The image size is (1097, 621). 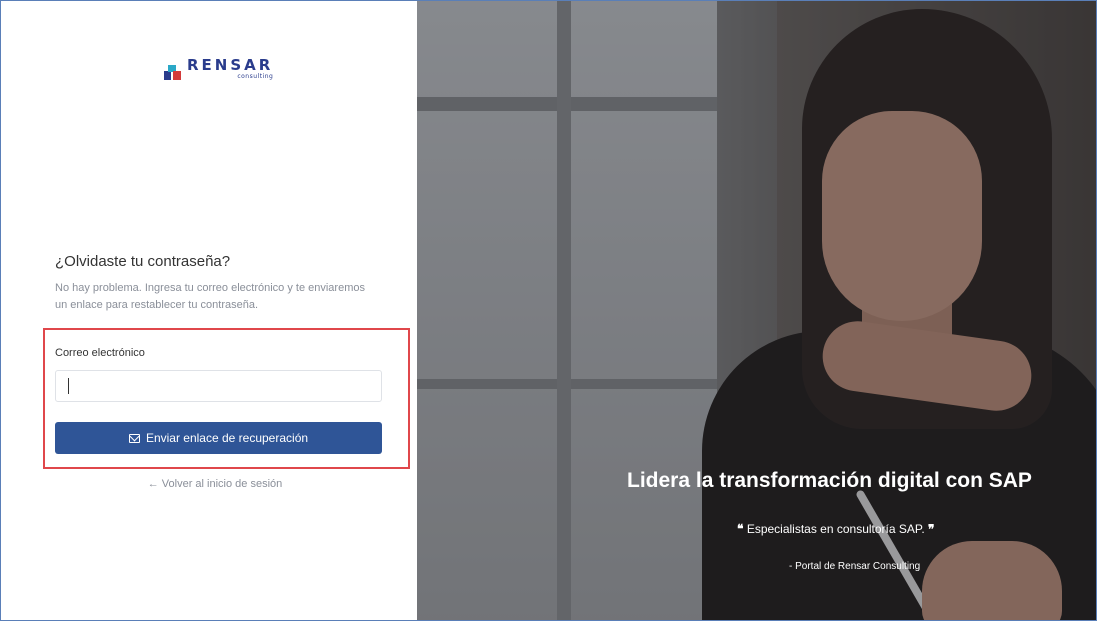 I want to click on page-title: ¿Olvidaste tu contraseña?, so click(x=143, y=261).